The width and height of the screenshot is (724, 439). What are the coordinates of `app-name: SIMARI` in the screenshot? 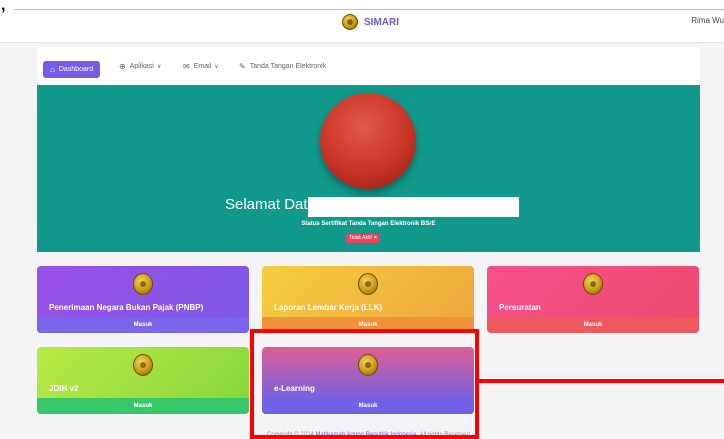 It's located at (381, 22).